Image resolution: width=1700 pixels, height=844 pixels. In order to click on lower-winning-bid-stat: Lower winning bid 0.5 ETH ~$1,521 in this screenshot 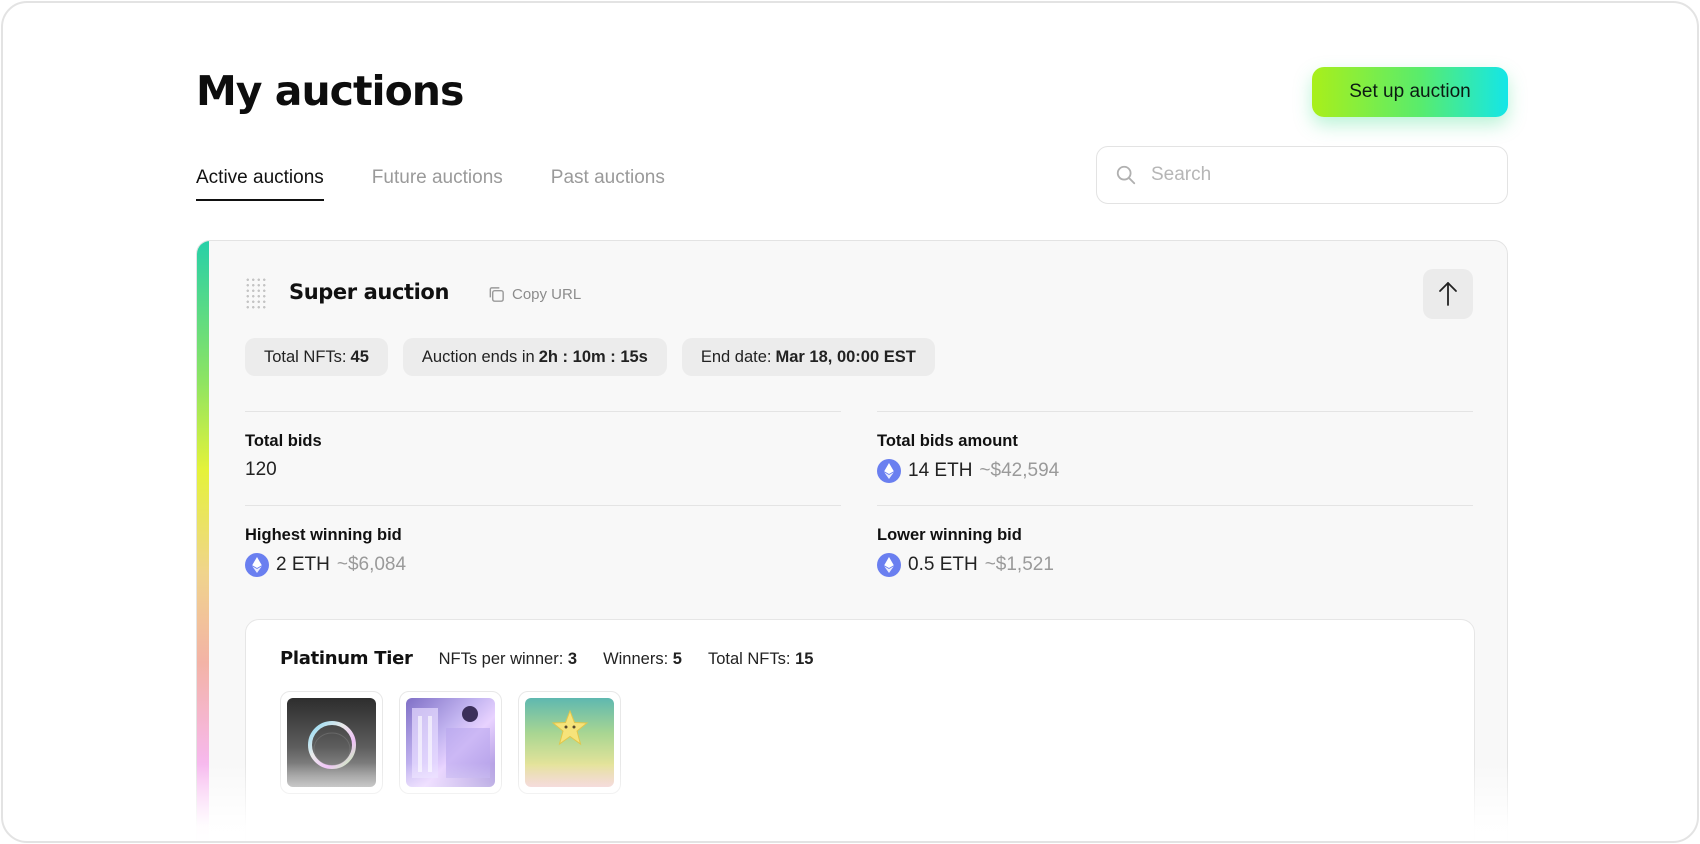, I will do `click(1175, 541)`.